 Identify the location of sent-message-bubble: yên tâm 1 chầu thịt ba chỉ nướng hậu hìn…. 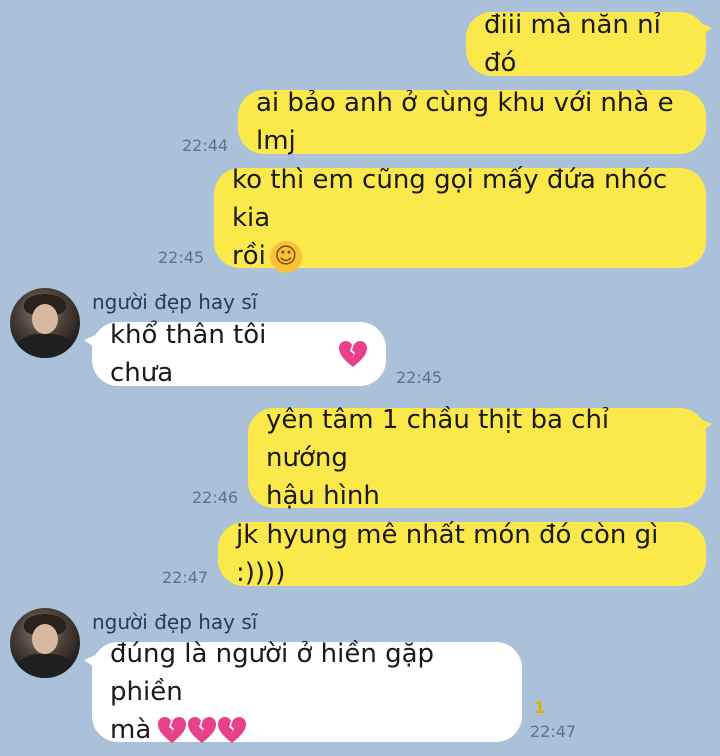
(480, 458).